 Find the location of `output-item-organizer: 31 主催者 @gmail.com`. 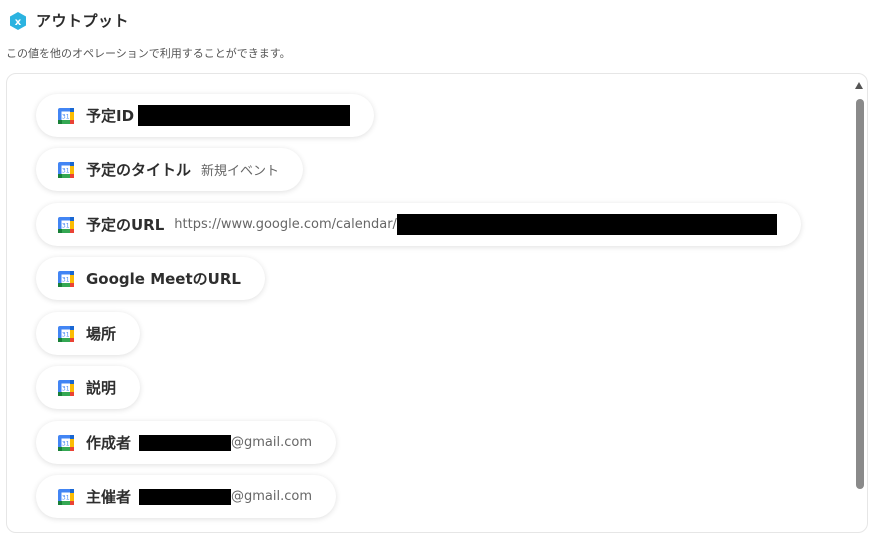

output-item-organizer: 31 主催者 @gmail.com is located at coordinates (186, 496).